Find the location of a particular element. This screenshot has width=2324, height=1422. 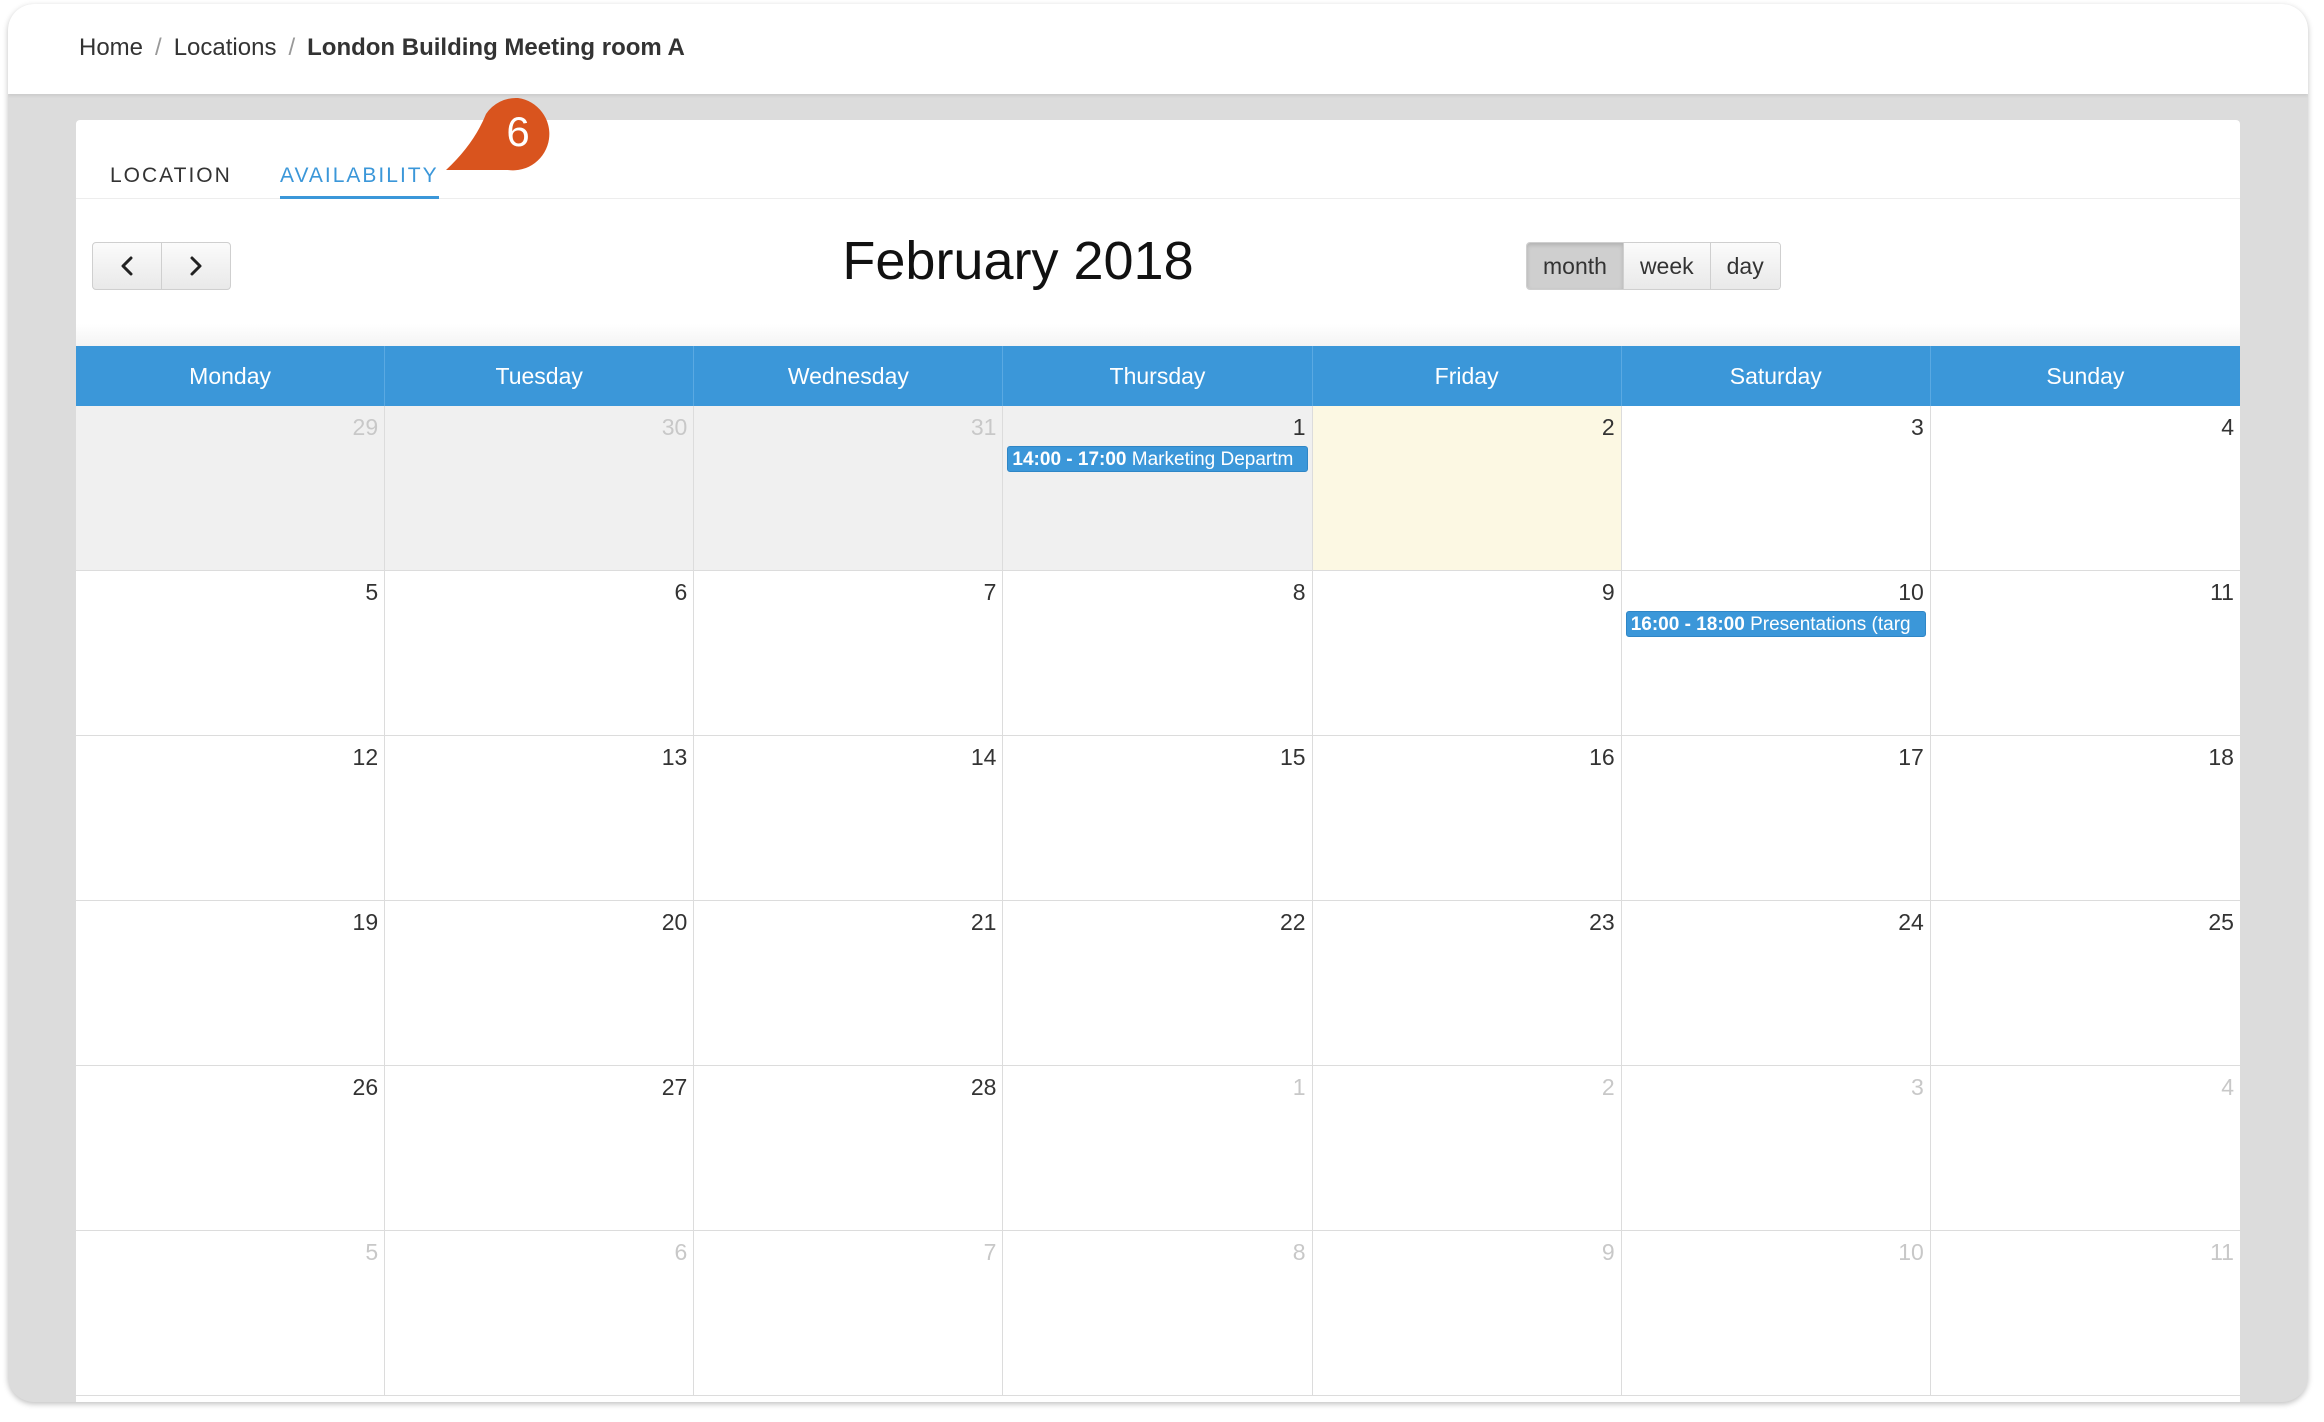

calendar-event: 14:00 - 17:00 Marketing Departm is located at coordinates (1157, 459).